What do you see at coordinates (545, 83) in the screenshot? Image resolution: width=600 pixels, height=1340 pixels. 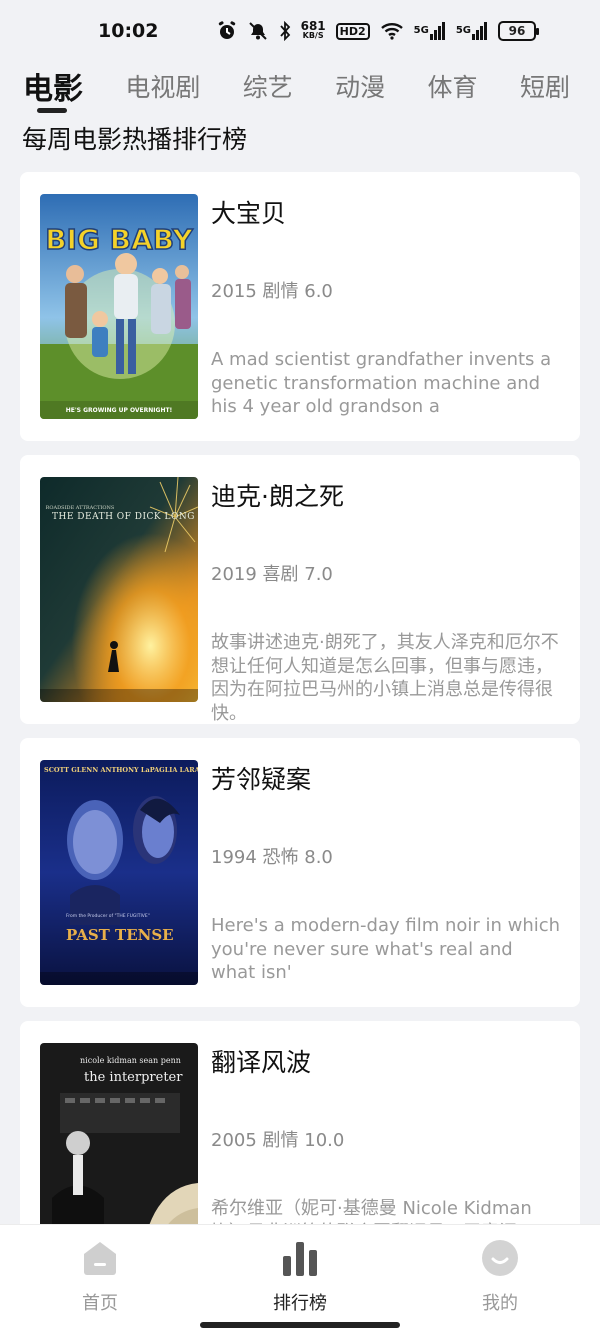 I see `tab-short-drama: 短剧` at bounding box center [545, 83].